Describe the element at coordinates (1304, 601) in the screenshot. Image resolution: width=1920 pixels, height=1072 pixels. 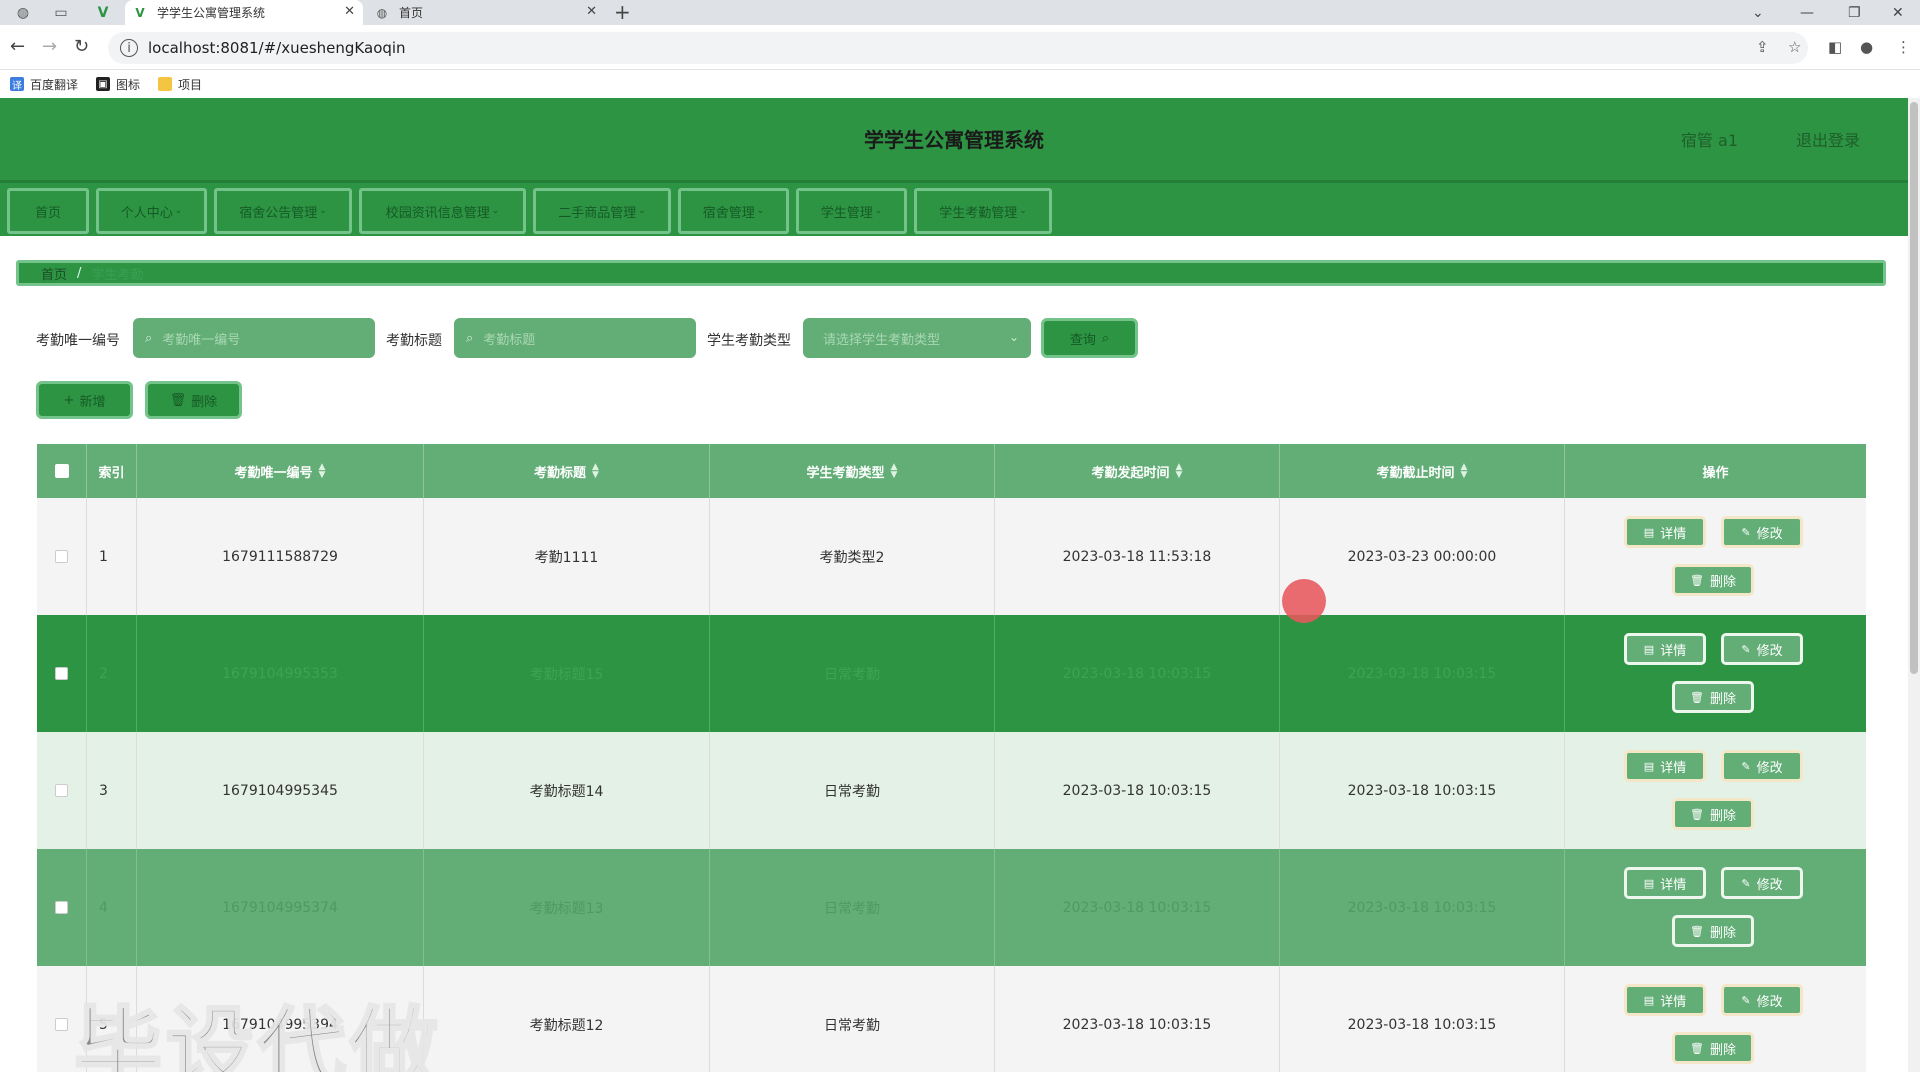
I see `click-indicator` at that location.